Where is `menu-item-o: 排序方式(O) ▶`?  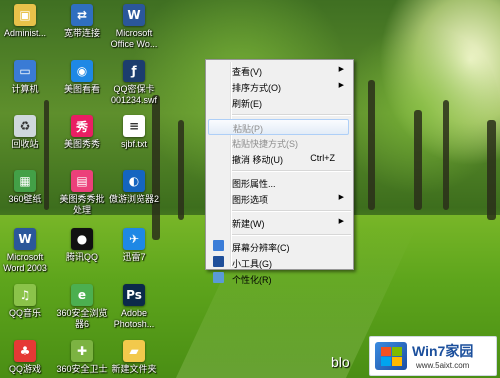
menu-item-o: 排序方式(O) ▶ is located at coordinates (278, 86).